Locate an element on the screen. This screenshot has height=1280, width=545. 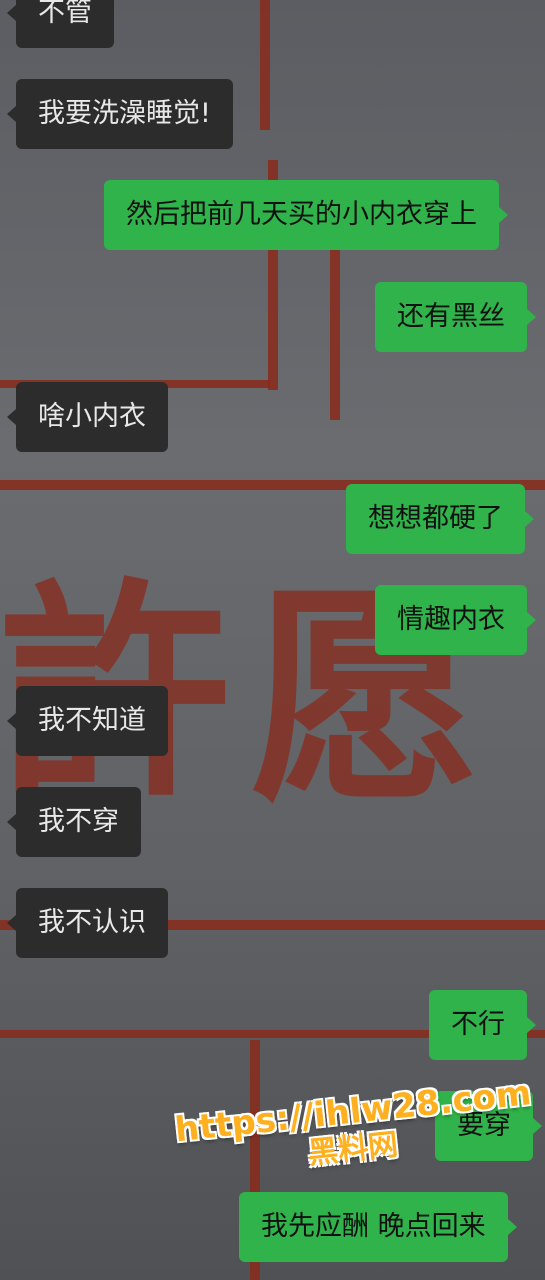
message-text: 不行 is located at coordinates (478, 1024).